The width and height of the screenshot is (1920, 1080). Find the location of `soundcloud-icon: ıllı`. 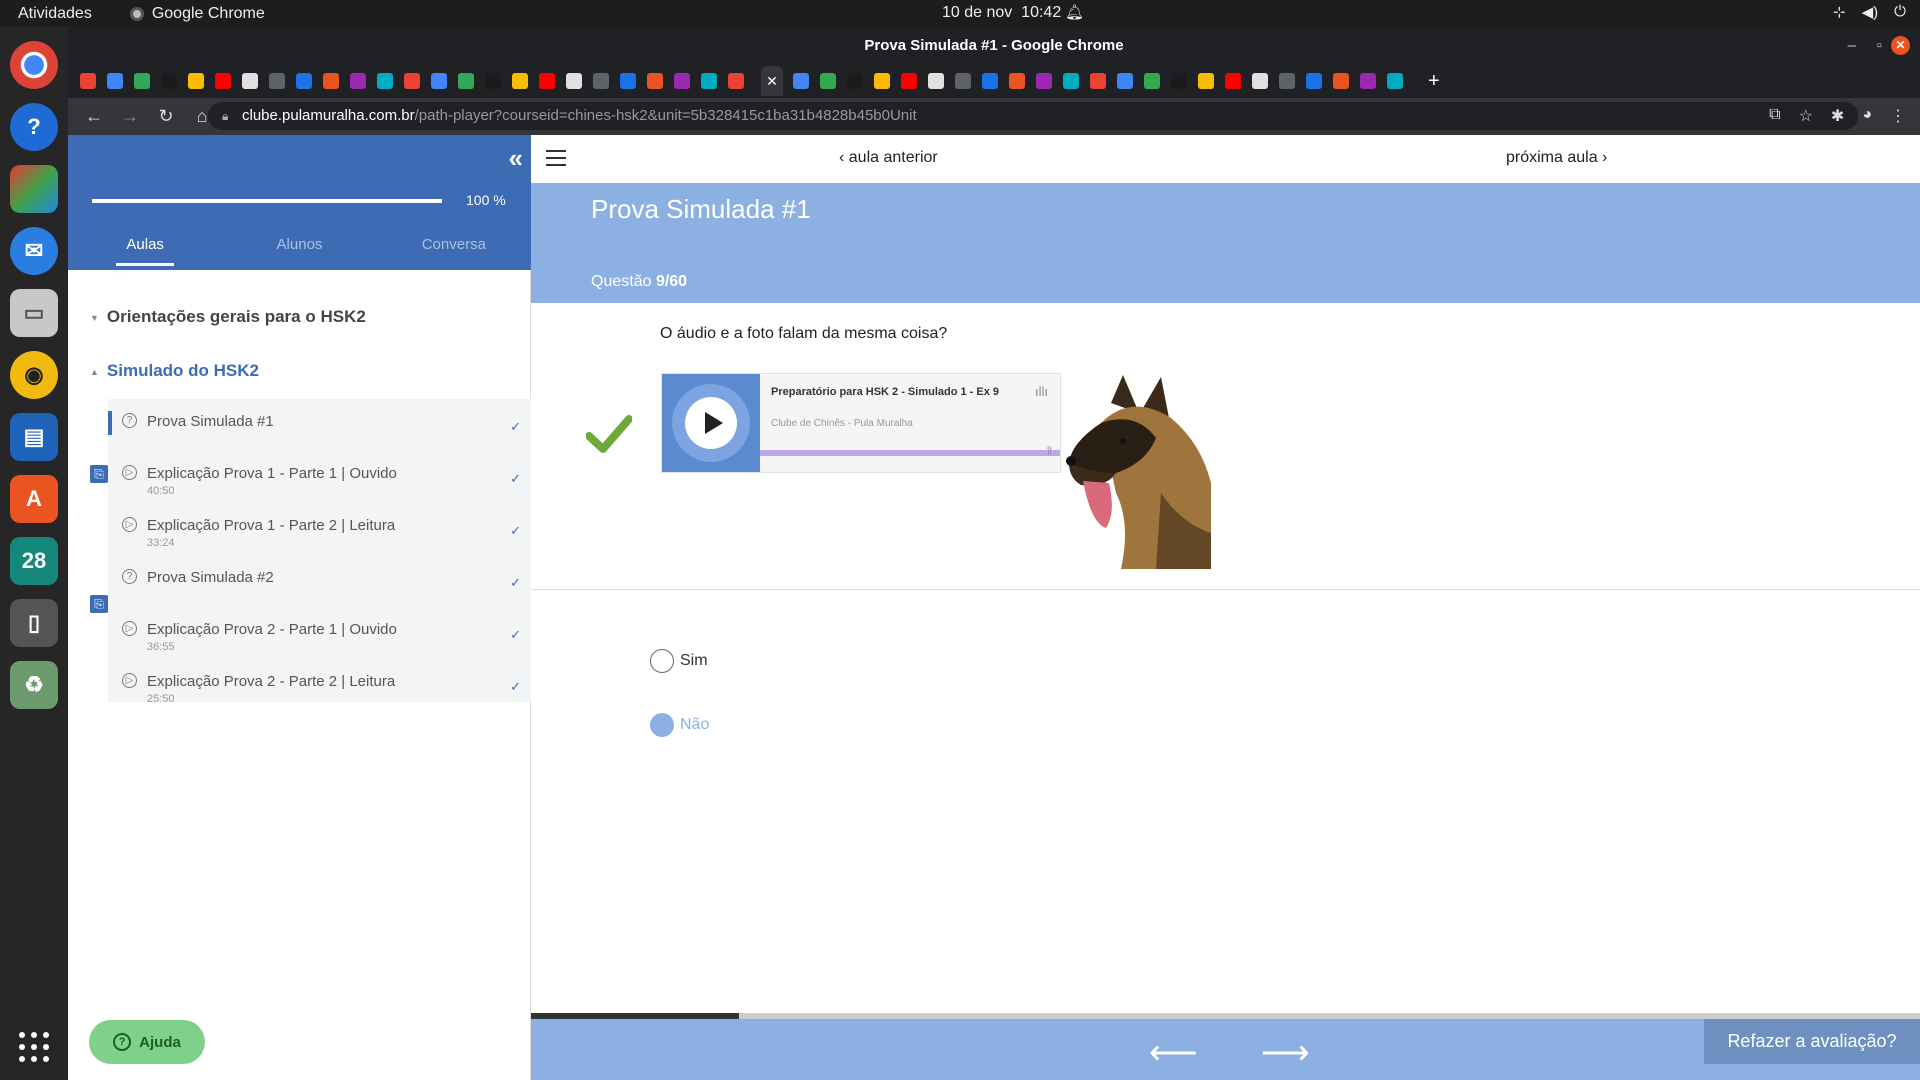

soundcloud-icon: ıllı is located at coordinates (1041, 391).